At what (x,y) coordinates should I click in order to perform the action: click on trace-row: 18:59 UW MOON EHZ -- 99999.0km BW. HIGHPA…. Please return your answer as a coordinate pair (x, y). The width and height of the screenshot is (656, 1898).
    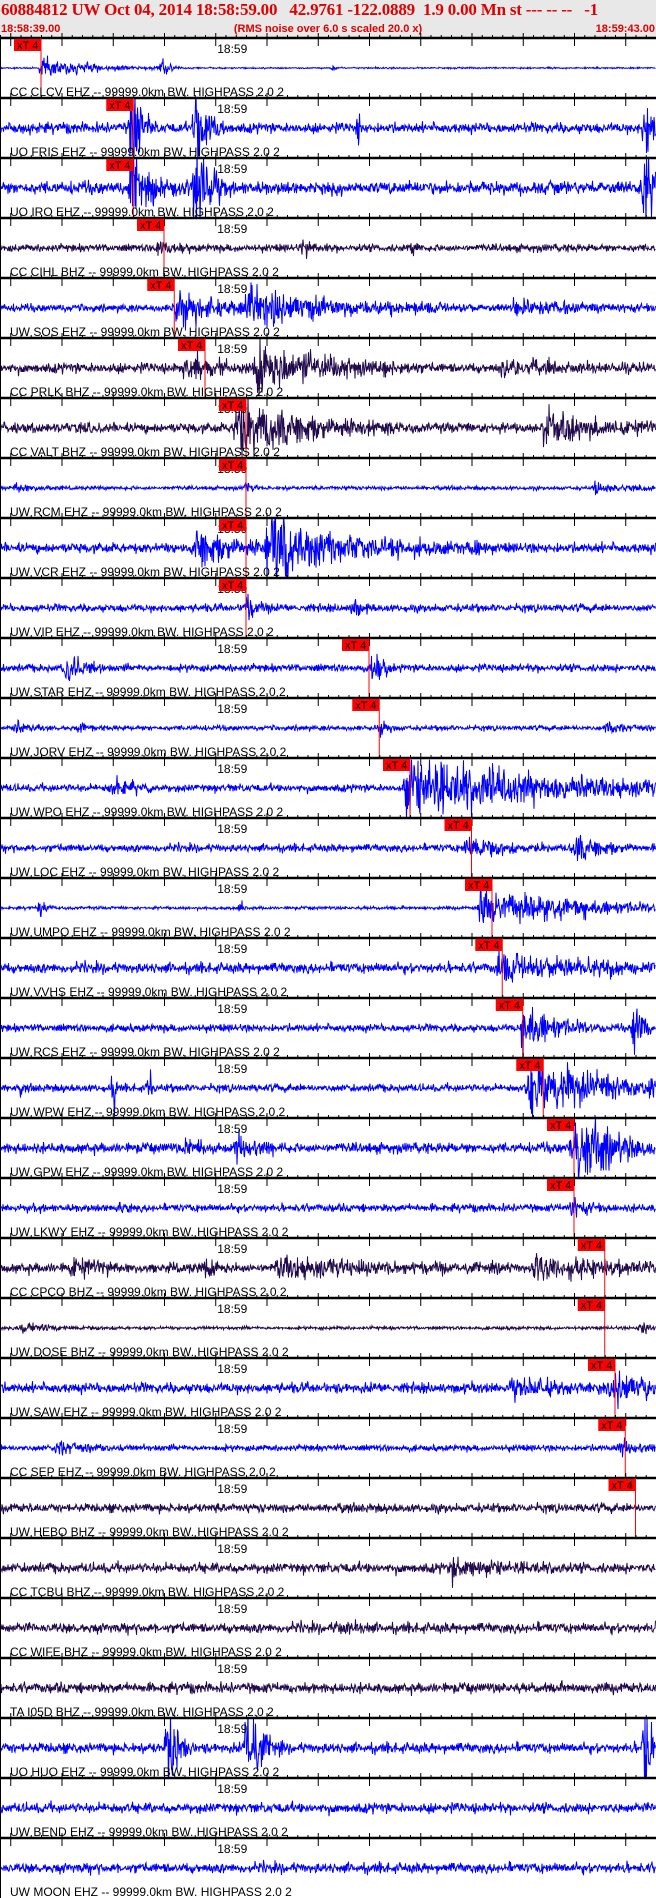
    Looking at the image, I should click on (328, 1865).